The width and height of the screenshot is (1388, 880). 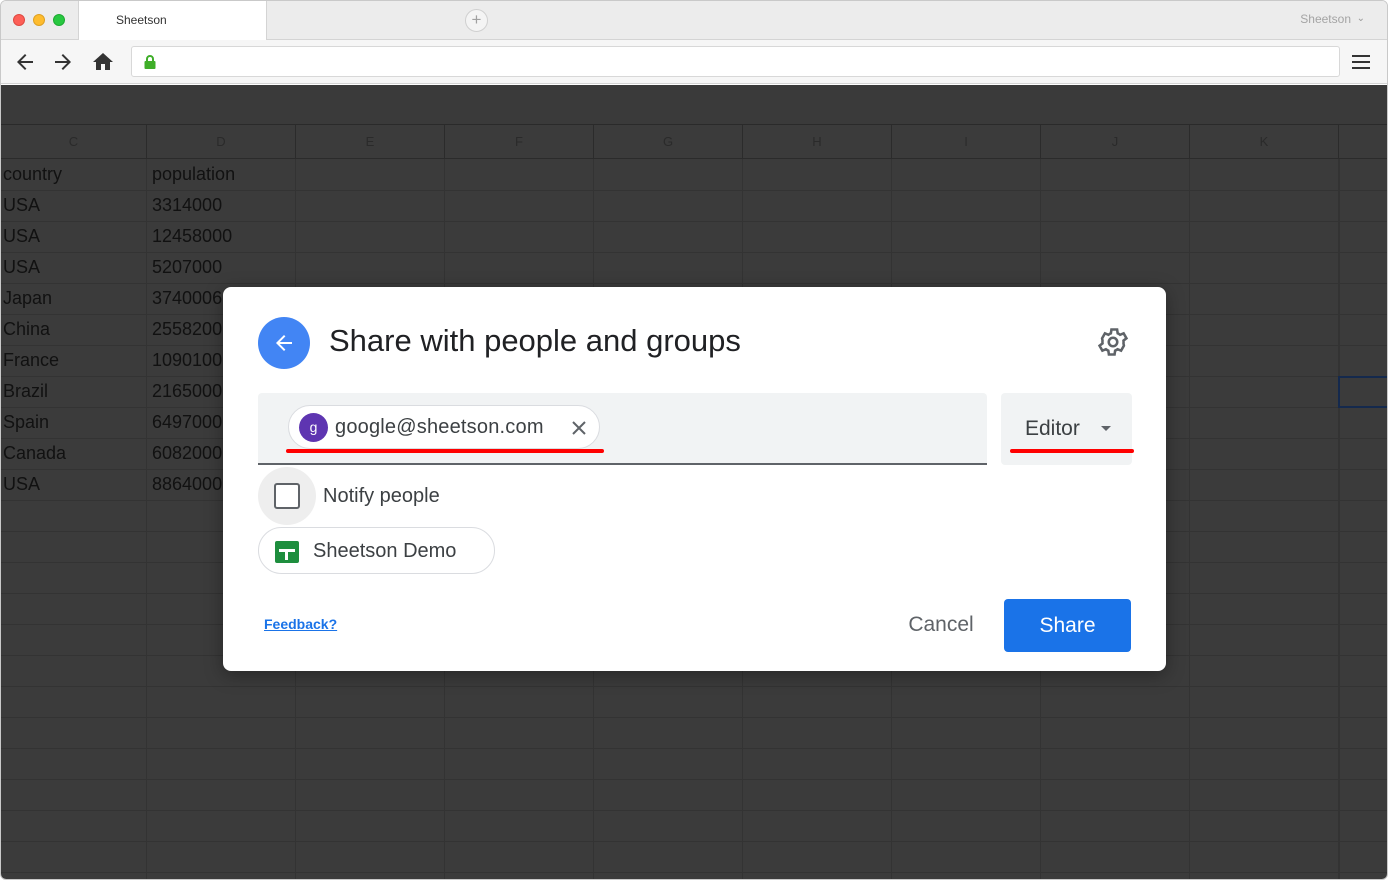 I want to click on back-arrow-icon, so click(x=25, y=62).